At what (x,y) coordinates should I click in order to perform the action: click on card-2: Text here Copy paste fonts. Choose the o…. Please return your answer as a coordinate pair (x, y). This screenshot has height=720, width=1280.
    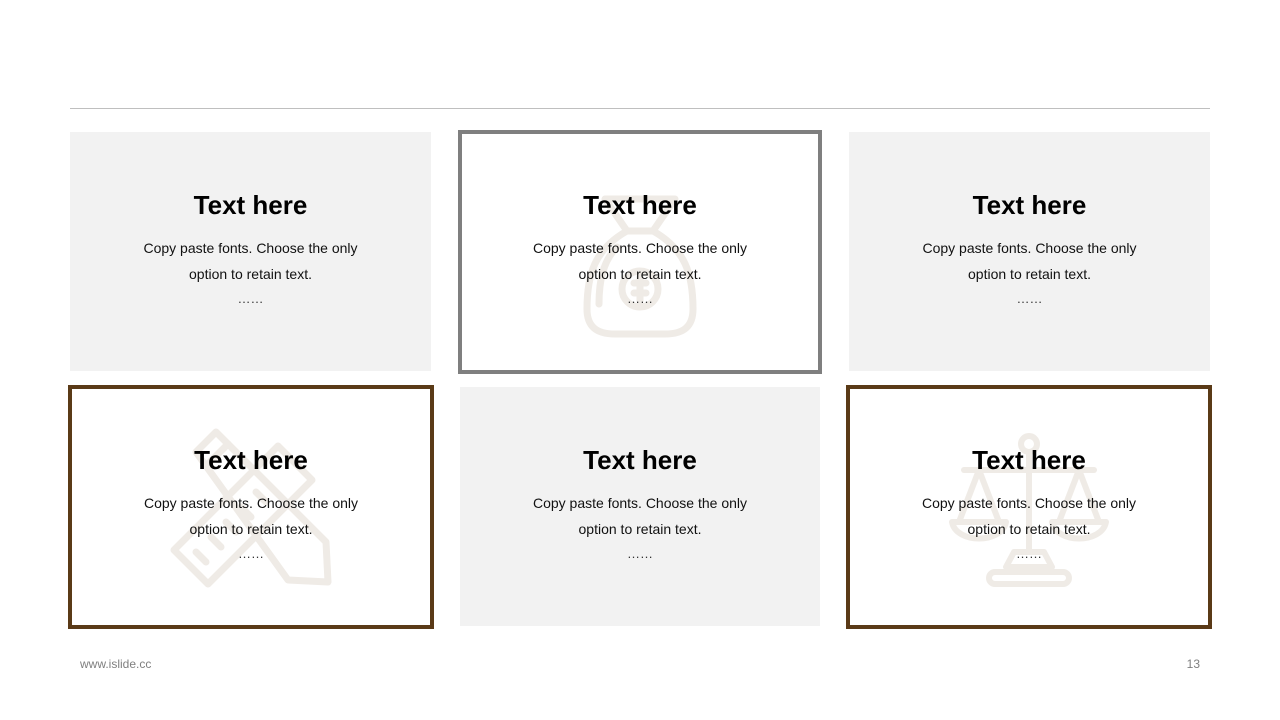
    Looking at the image, I should click on (640, 252).